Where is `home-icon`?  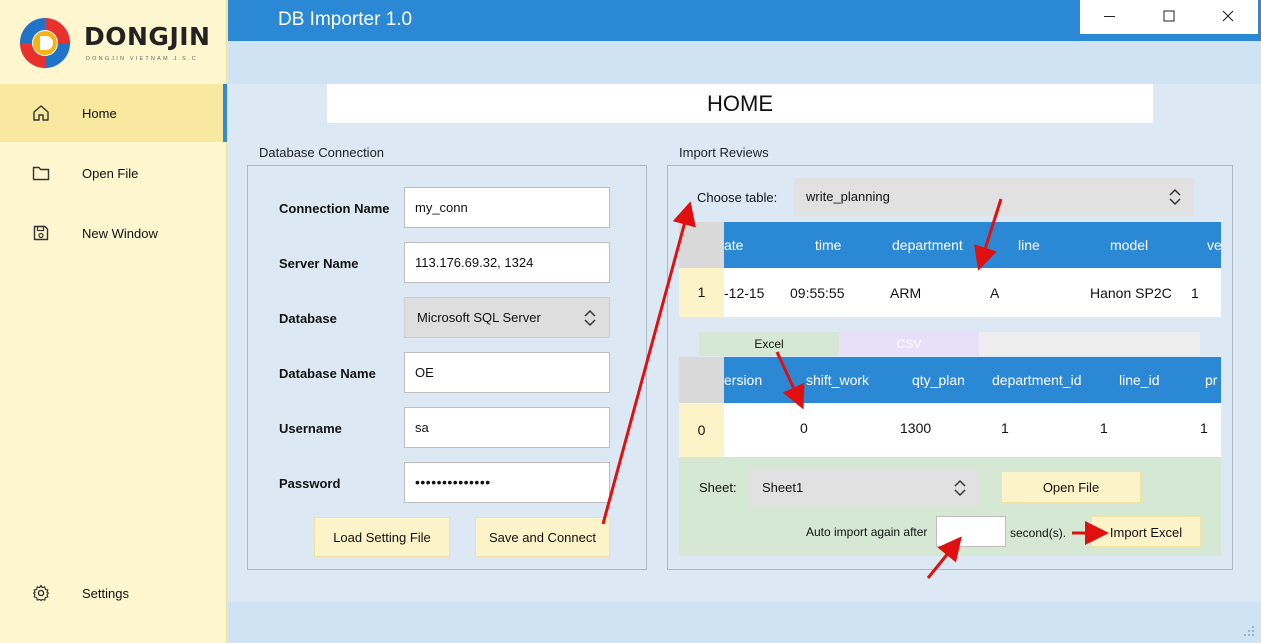
home-icon is located at coordinates (41, 113).